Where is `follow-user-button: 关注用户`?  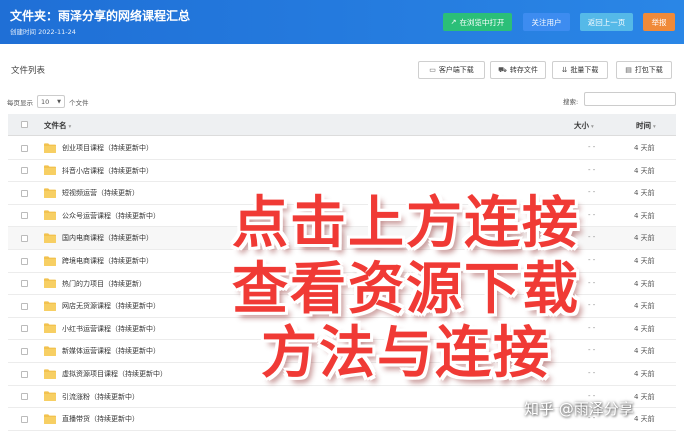 follow-user-button: 关注用户 is located at coordinates (546, 22).